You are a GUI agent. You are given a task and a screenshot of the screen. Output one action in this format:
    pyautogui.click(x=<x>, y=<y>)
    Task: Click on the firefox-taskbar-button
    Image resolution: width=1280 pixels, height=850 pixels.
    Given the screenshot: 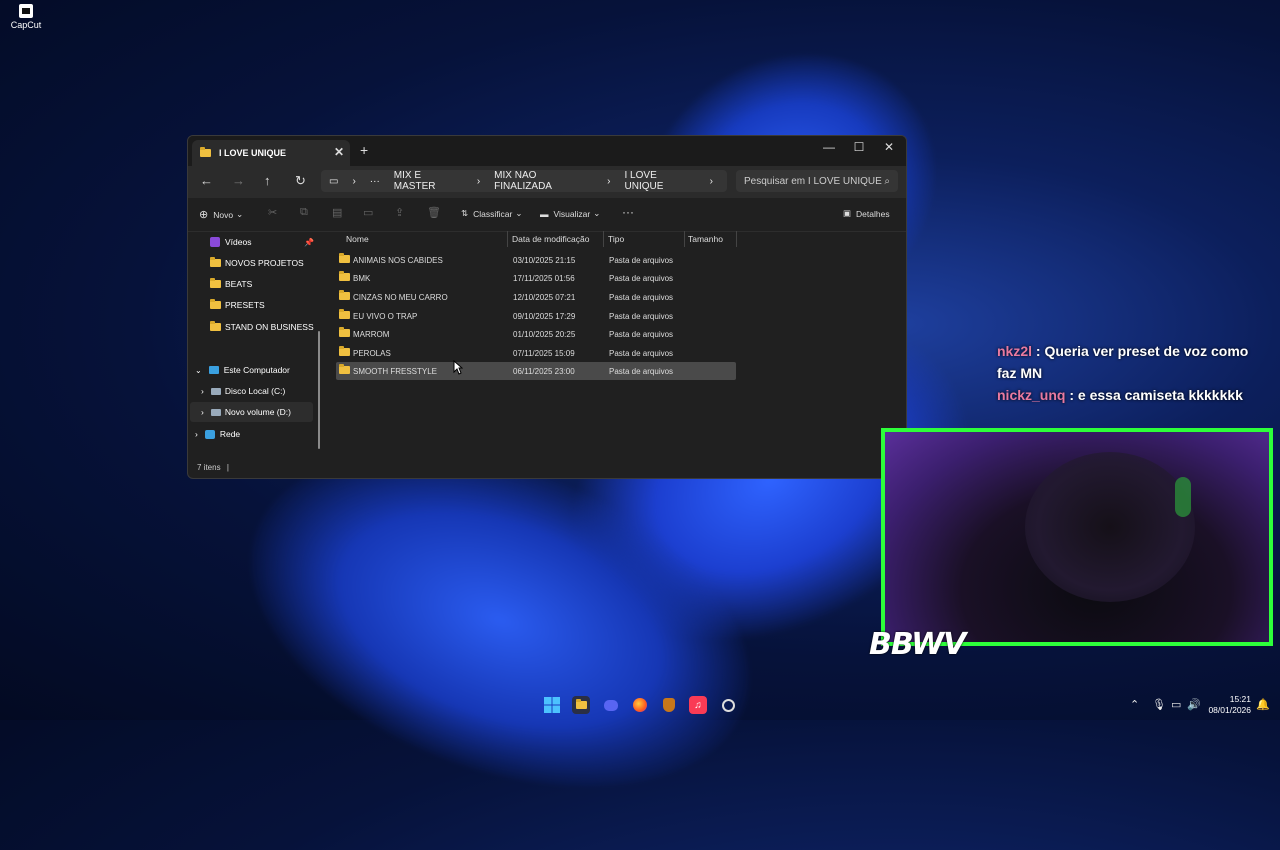 What is the action you would take?
    pyautogui.click(x=640, y=705)
    